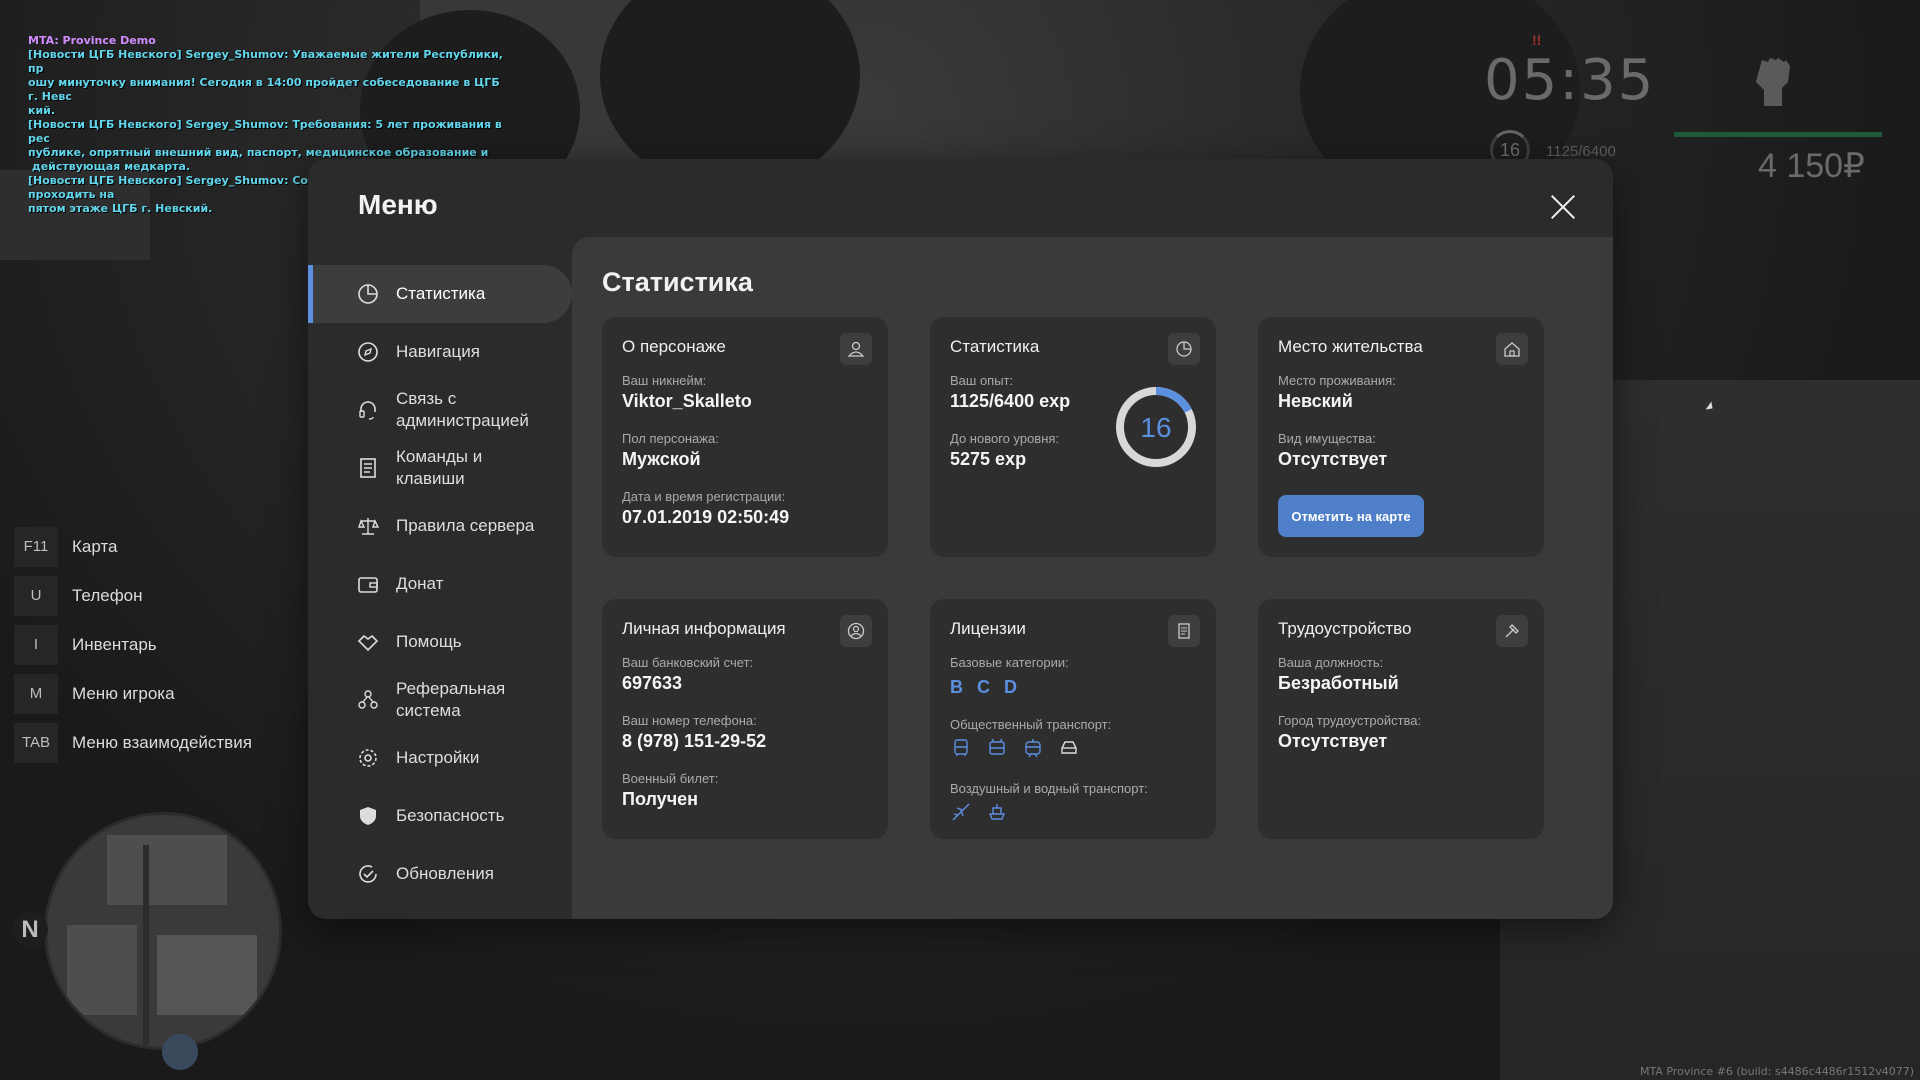 The width and height of the screenshot is (1920, 1080). What do you see at coordinates (1351, 516) in the screenshot?
I see `mark-on-map-button: Отметить на карте` at bounding box center [1351, 516].